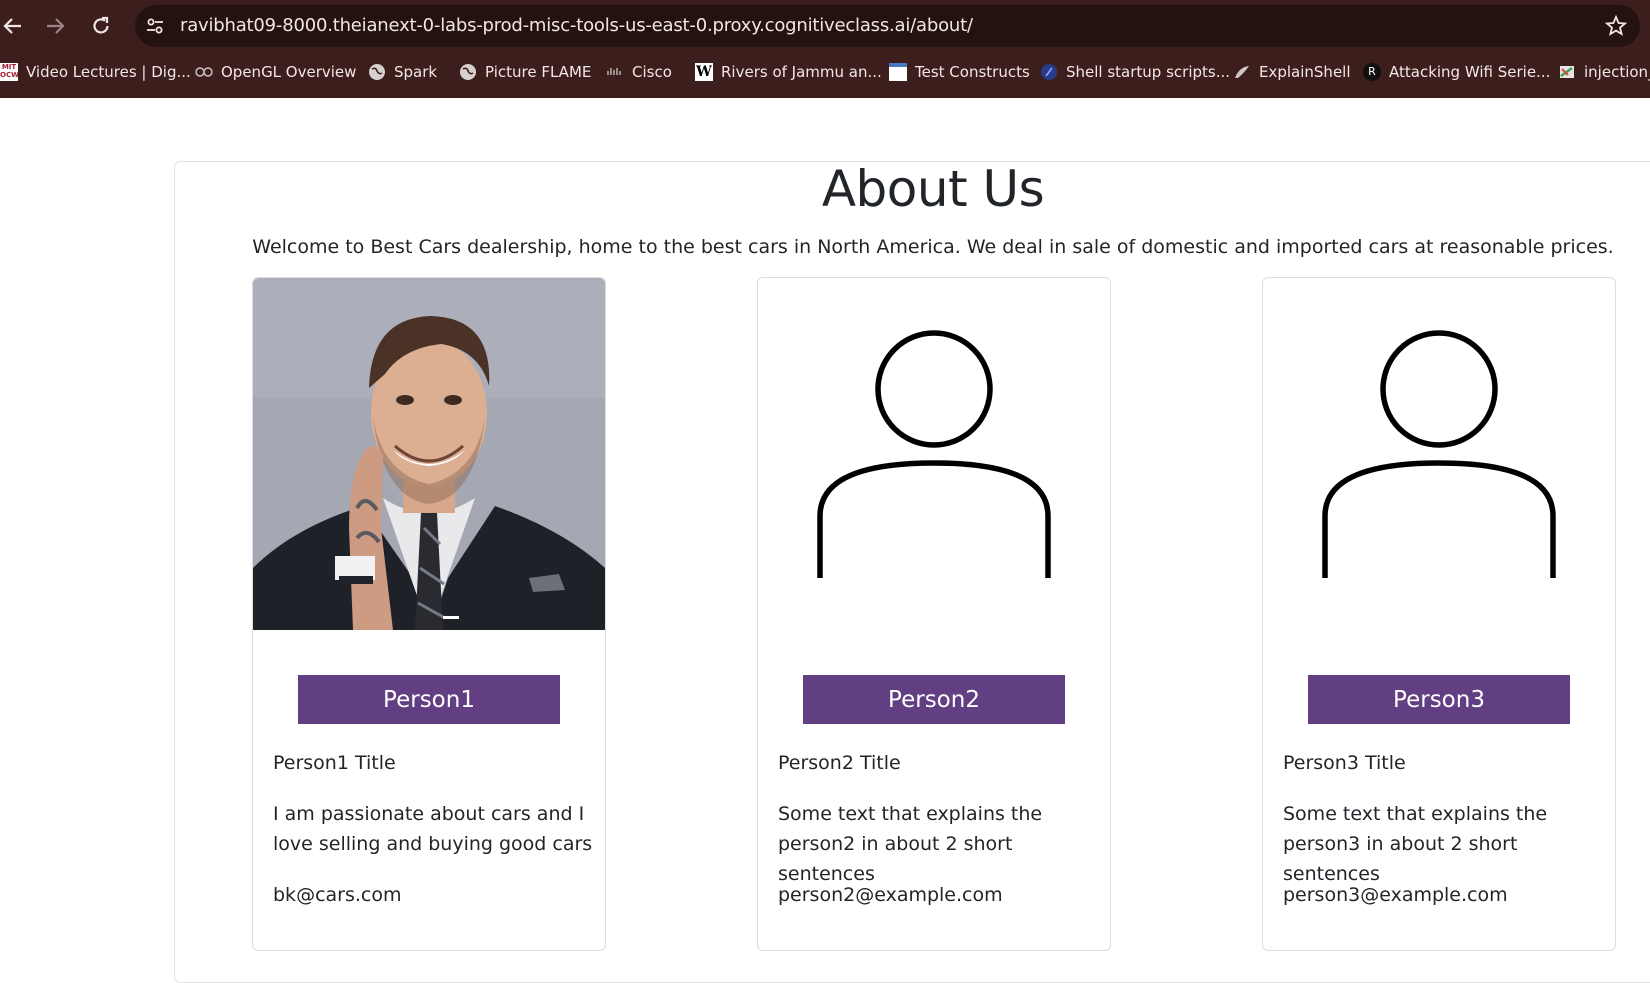  I want to click on forward-arrow-icon, so click(55, 26).